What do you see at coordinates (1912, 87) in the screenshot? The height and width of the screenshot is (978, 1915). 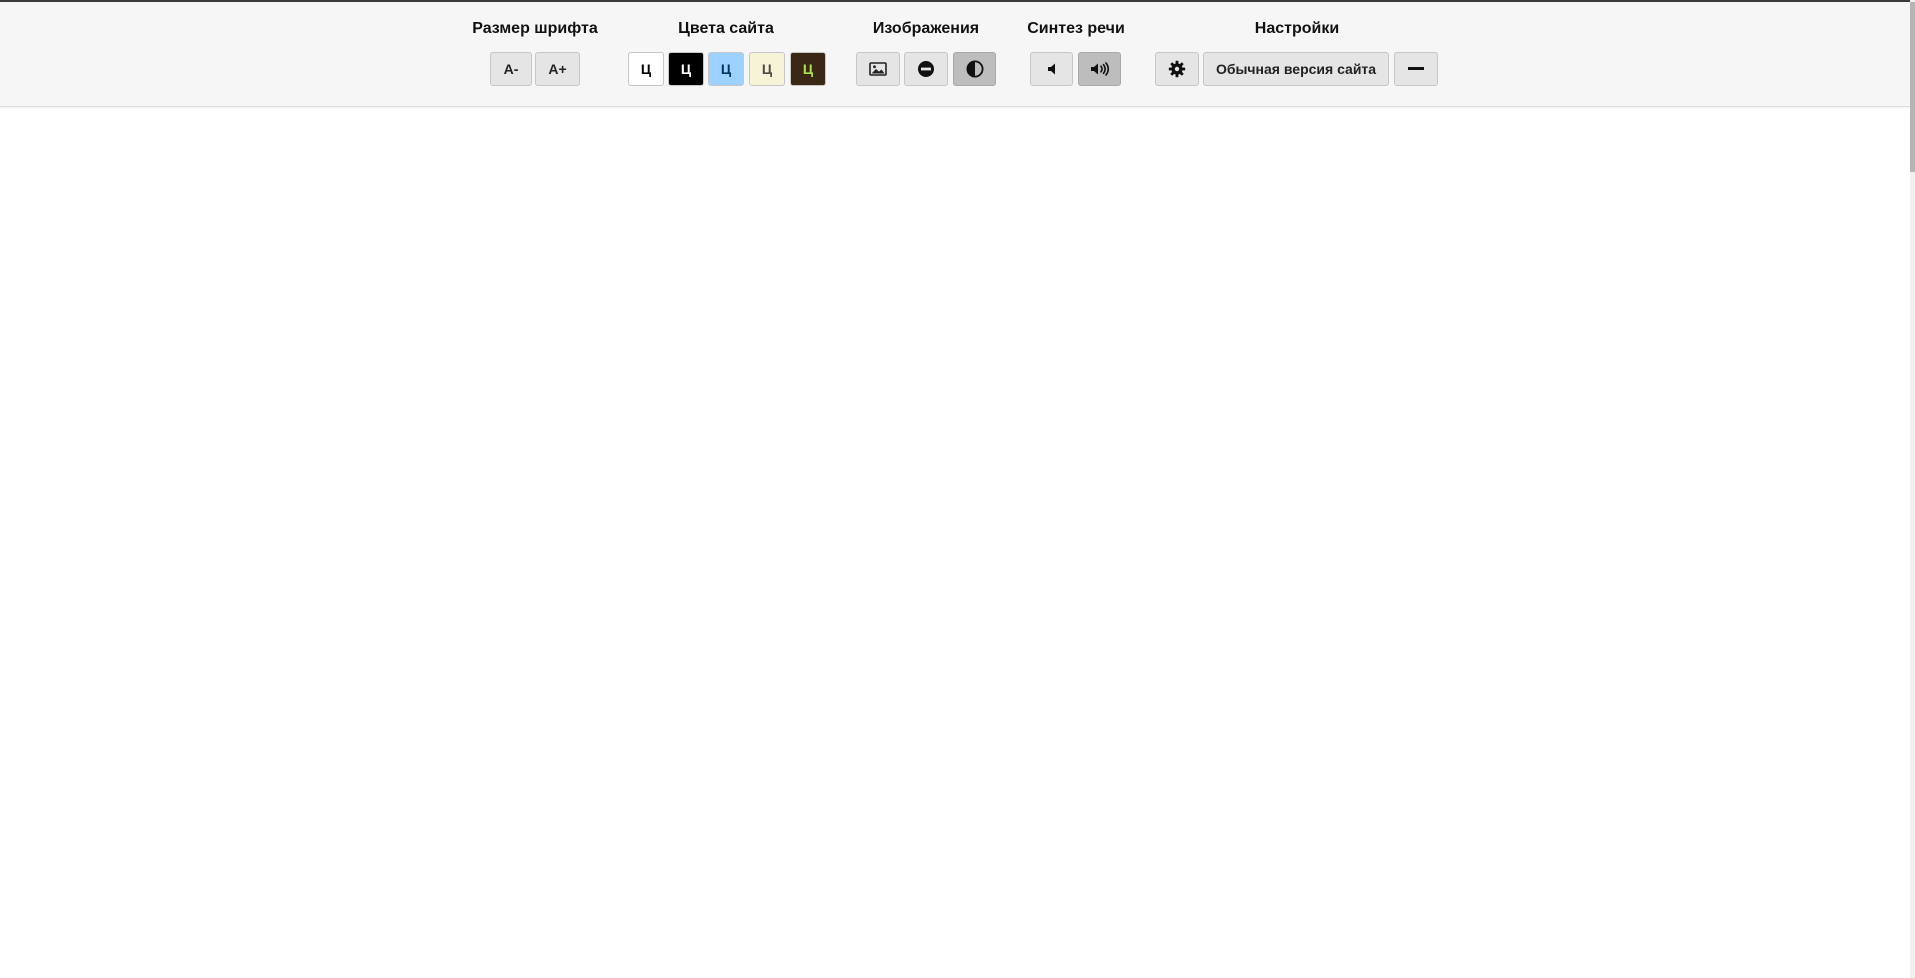 I see `scrollbar-thumb` at bounding box center [1912, 87].